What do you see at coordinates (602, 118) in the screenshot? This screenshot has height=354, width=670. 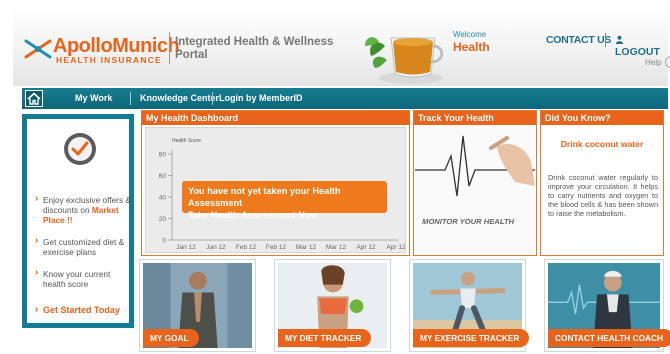 I see `panel-title: Did You Know?` at bounding box center [602, 118].